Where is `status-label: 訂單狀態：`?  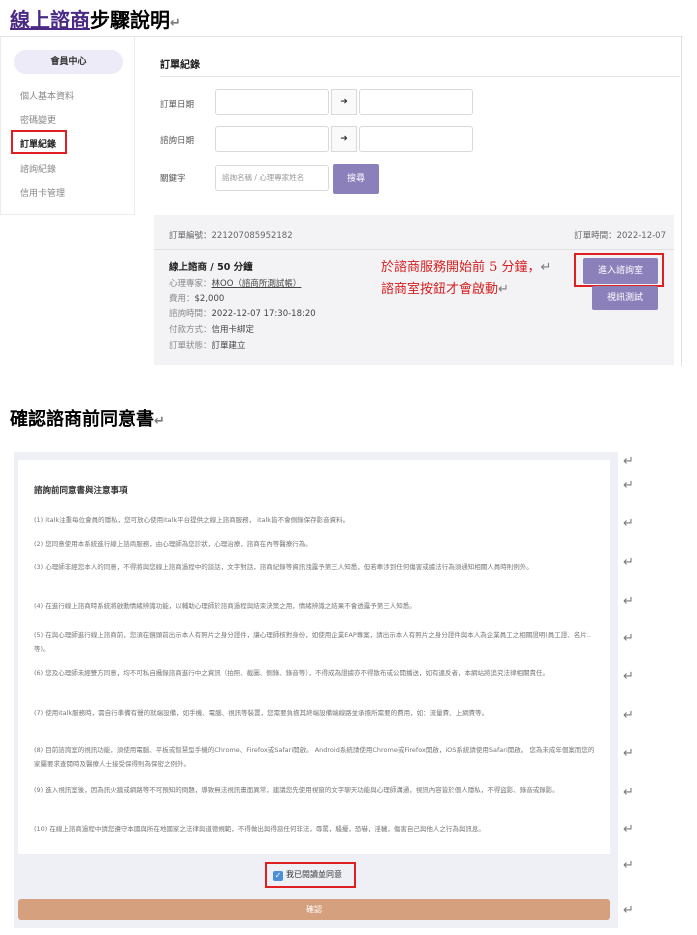
status-label: 訂單狀態： is located at coordinates (190, 346).